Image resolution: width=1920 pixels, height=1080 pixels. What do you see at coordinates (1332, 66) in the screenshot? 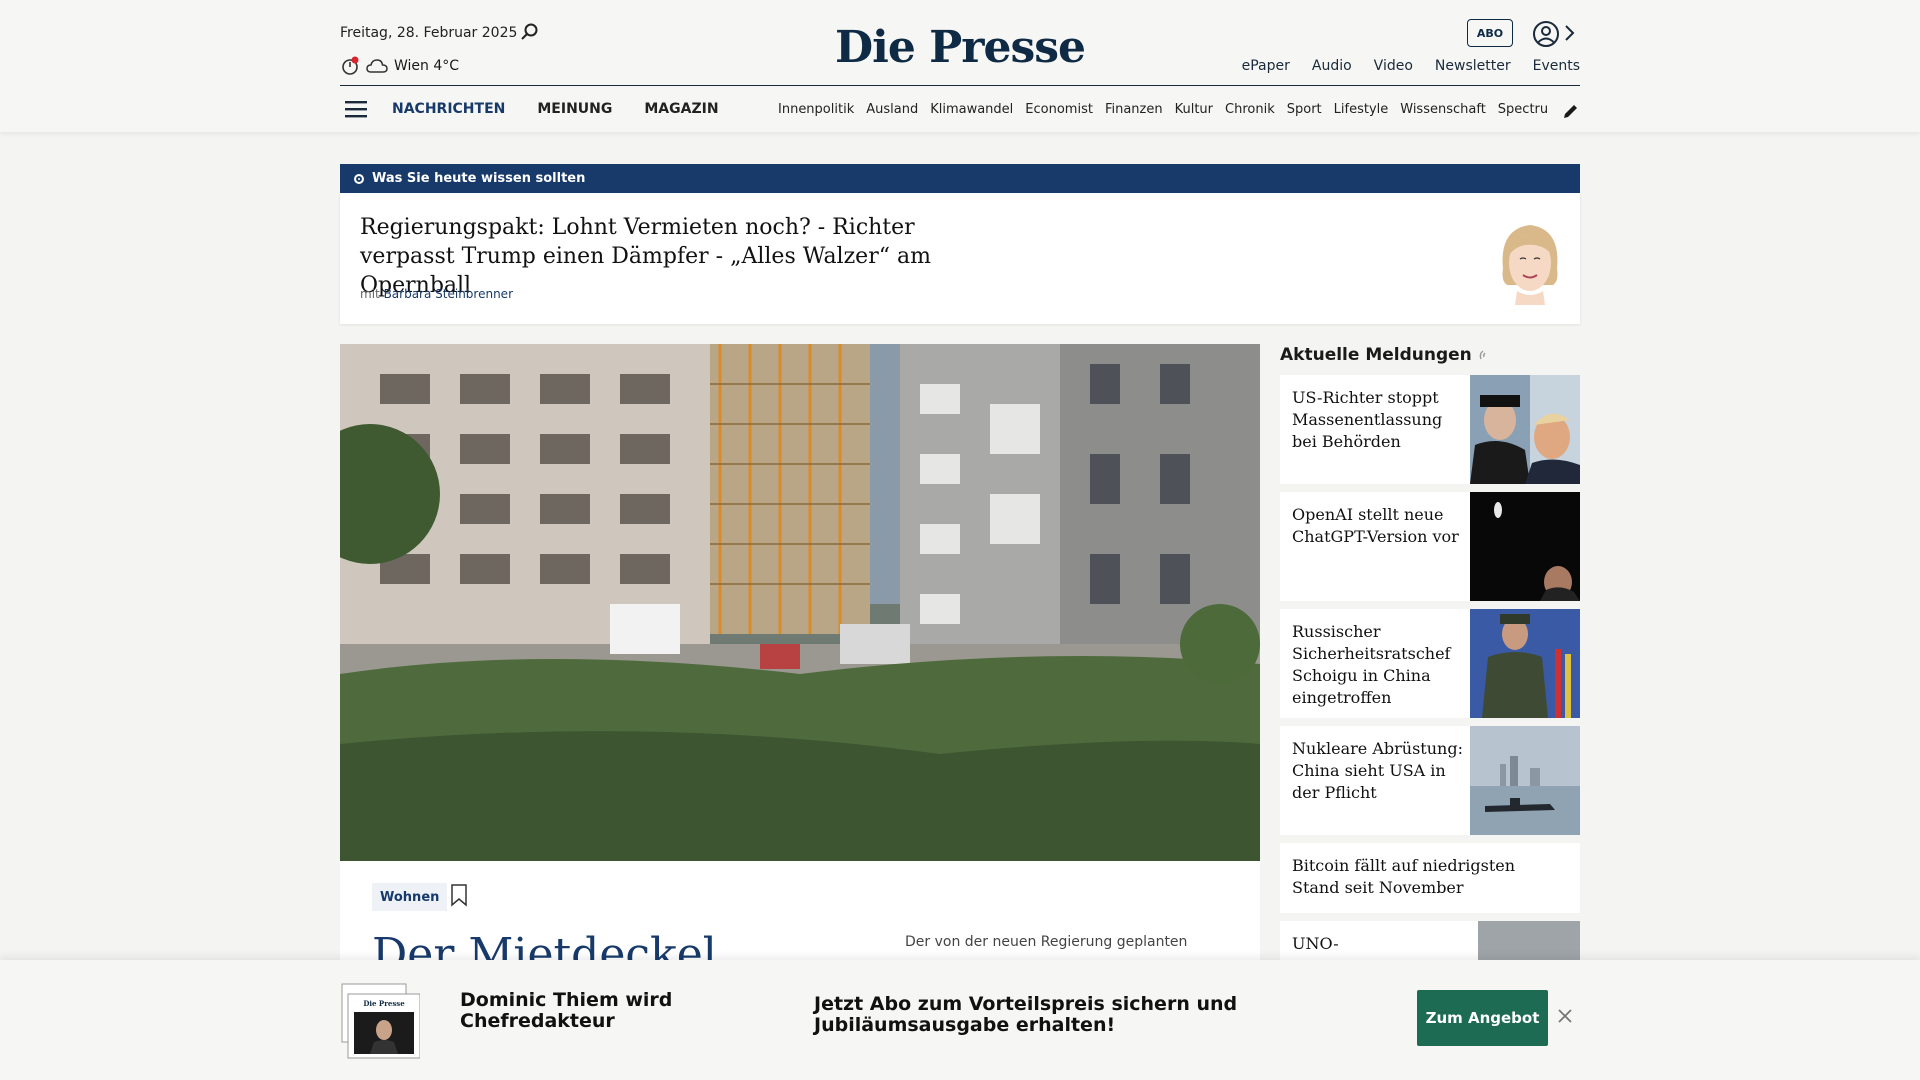
I see `link-audio: Audio` at bounding box center [1332, 66].